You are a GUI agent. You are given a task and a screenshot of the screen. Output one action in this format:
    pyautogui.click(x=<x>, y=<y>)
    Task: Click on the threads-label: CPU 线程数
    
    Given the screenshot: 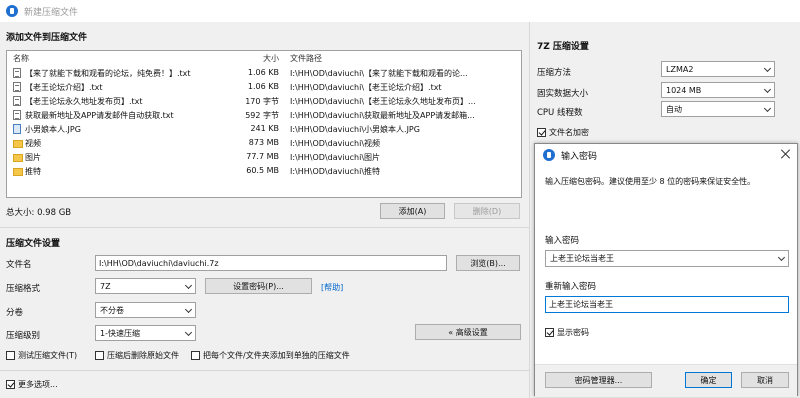 What is the action you would take?
    pyautogui.click(x=560, y=113)
    